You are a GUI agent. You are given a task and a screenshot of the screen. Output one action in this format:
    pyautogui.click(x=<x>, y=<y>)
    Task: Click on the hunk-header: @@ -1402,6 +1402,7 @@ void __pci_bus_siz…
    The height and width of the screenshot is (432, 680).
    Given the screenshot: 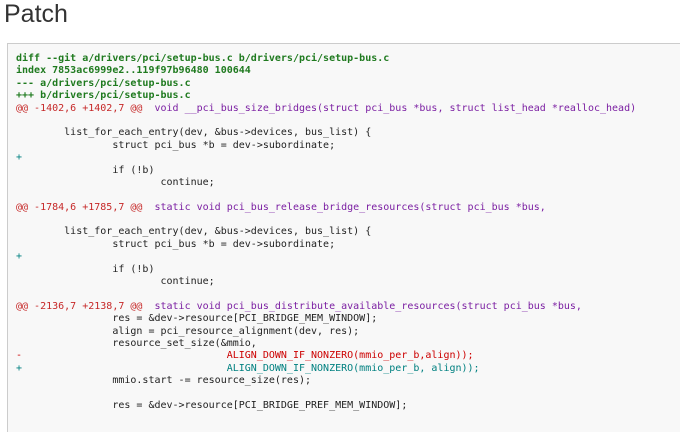 What is the action you would take?
    pyautogui.click(x=348, y=109)
    